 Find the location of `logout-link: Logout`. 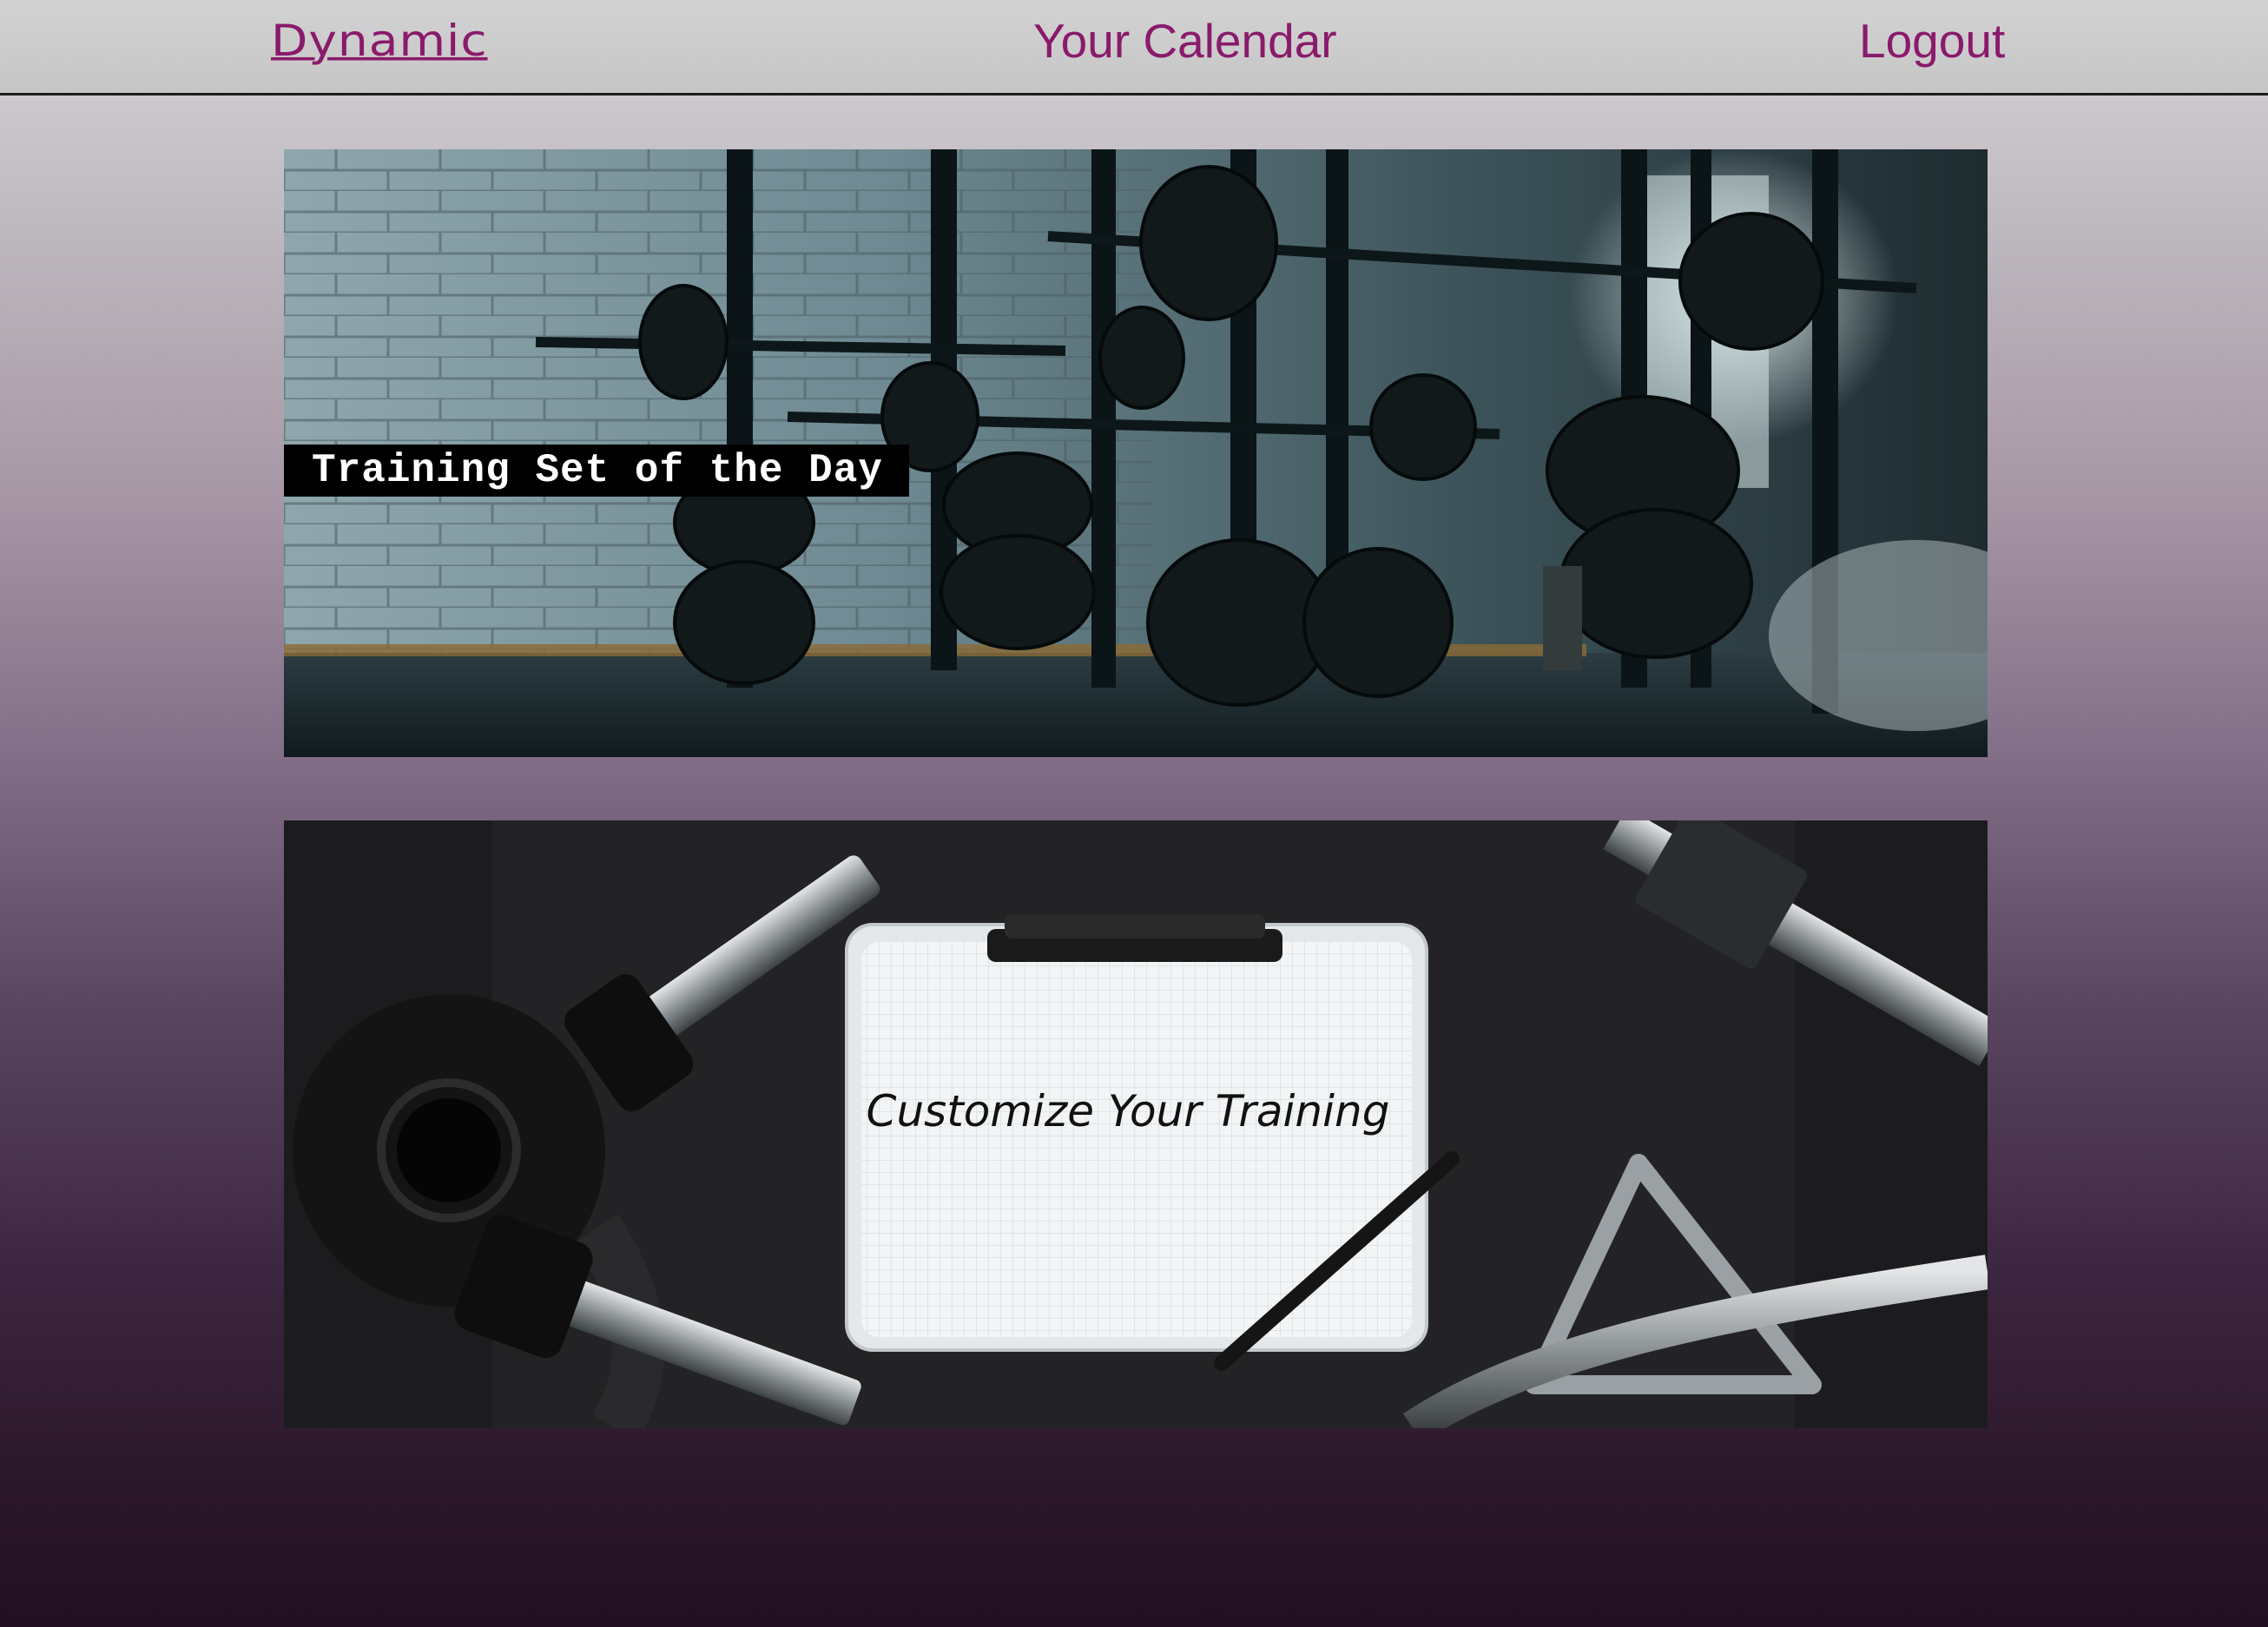

logout-link: Logout is located at coordinates (1932, 40).